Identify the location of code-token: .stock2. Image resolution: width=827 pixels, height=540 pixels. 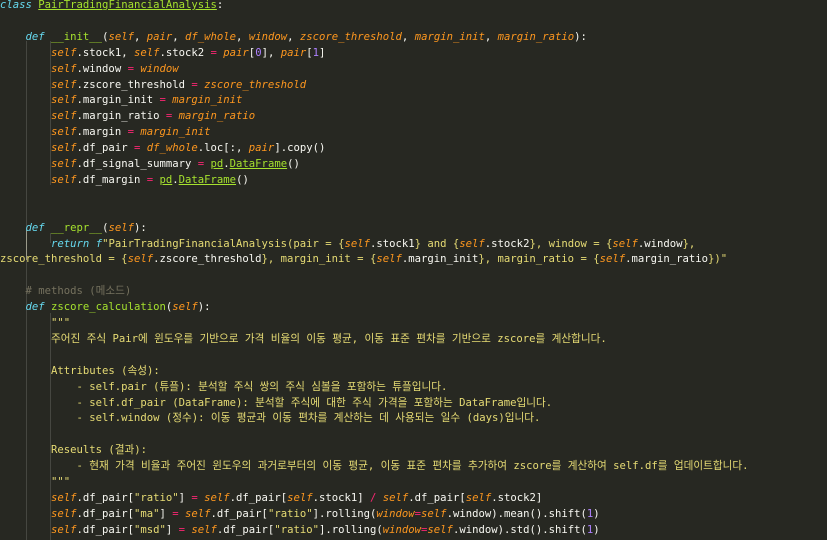
(185, 52).